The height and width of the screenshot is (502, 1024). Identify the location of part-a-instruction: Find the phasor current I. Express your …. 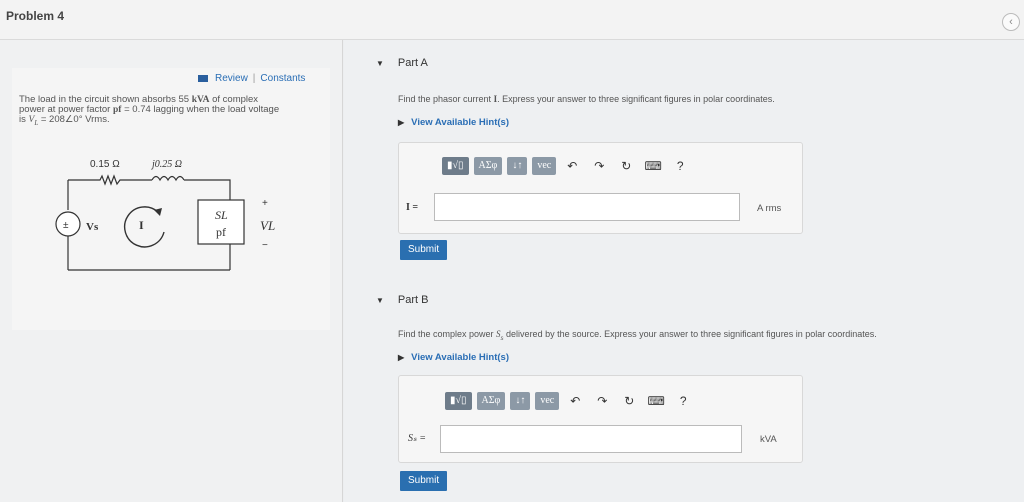
(586, 99).